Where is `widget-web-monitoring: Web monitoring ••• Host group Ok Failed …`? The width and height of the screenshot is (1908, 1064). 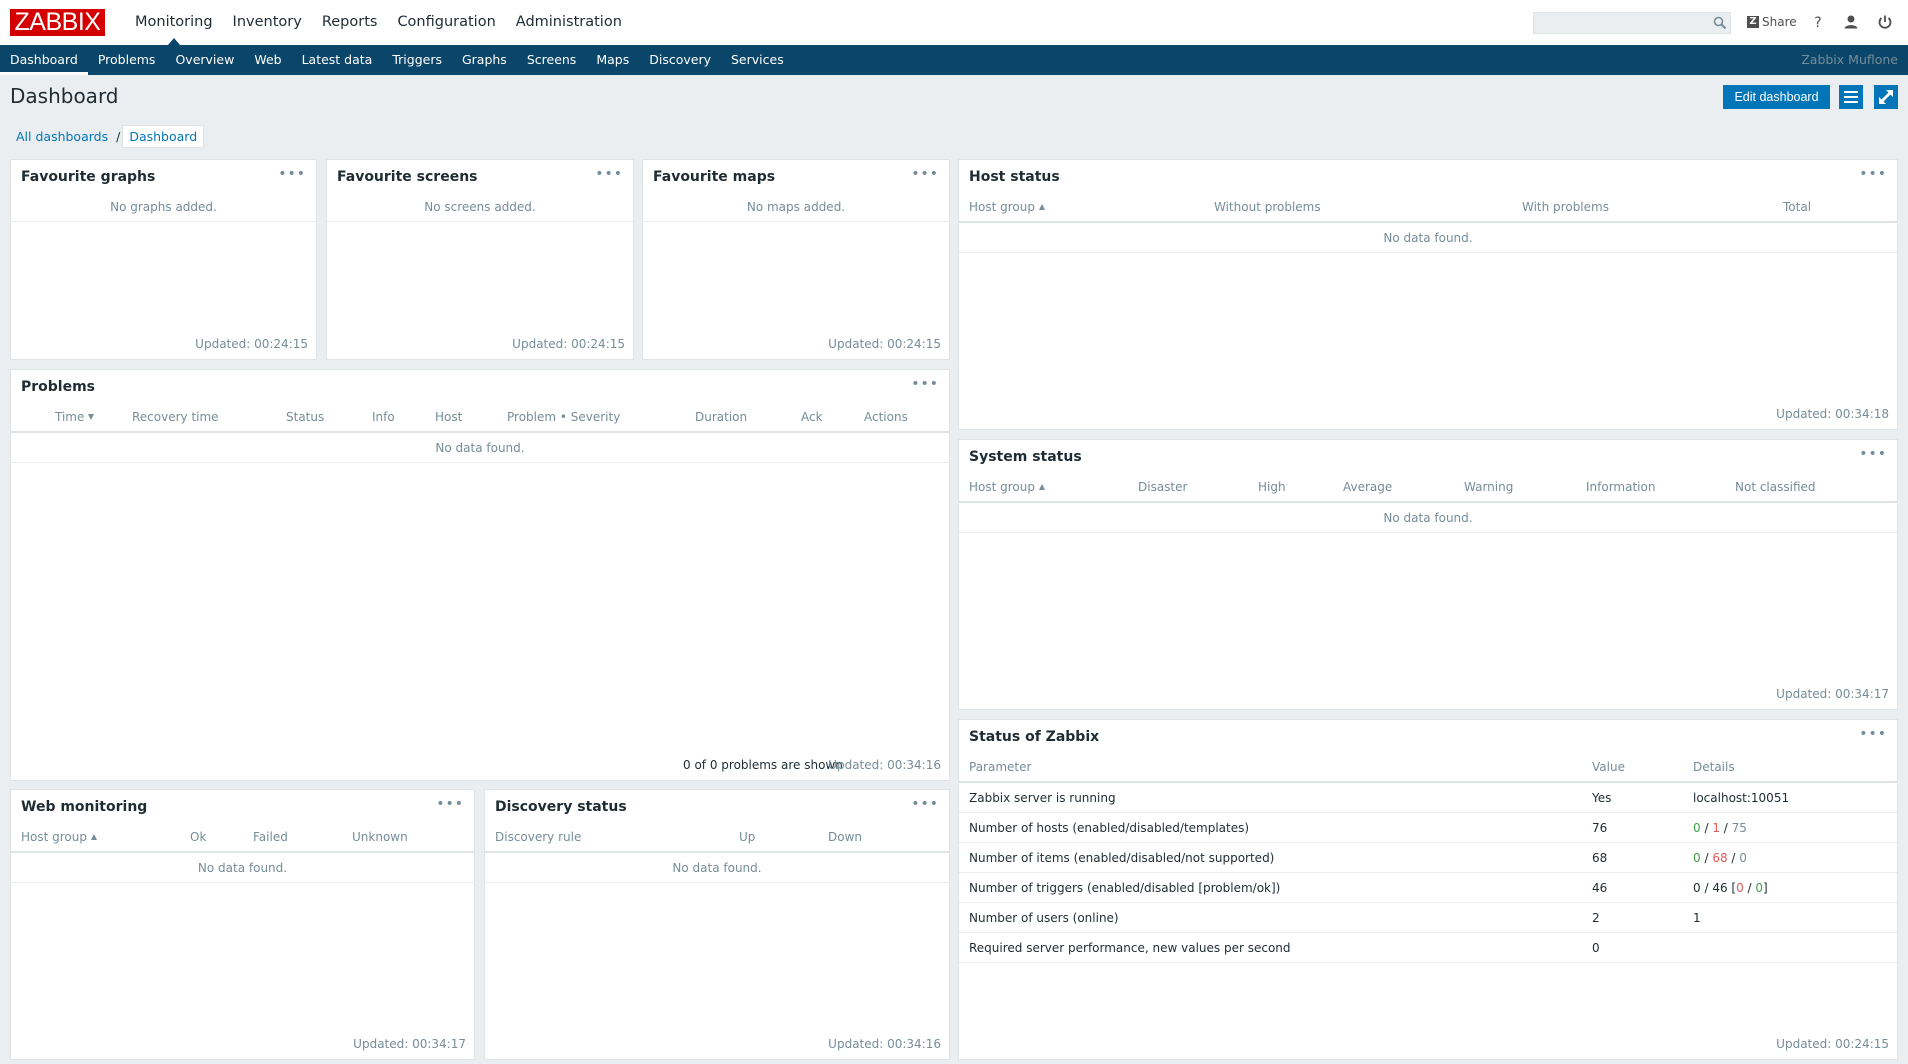
widget-web-monitoring: Web monitoring ••• Host group Ok Failed … is located at coordinates (242, 924).